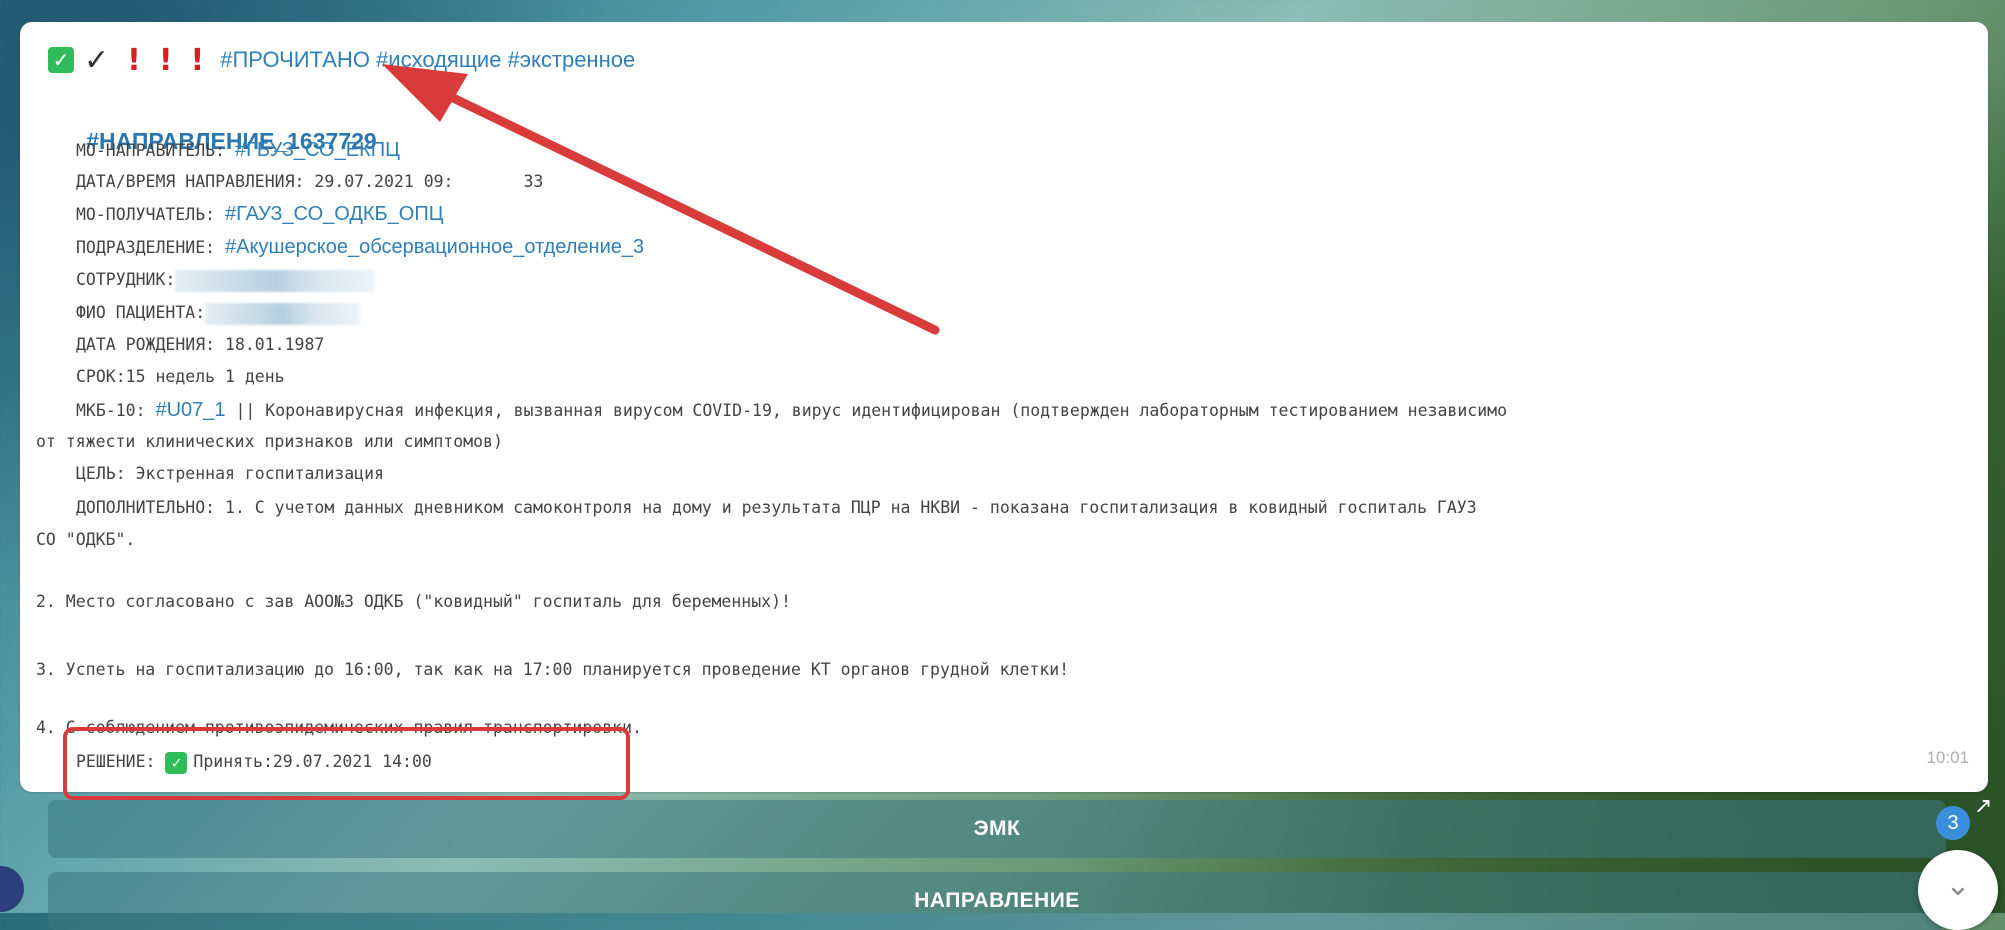  What do you see at coordinates (1953, 823) in the screenshot?
I see `unread-badge: 3` at bounding box center [1953, 823].